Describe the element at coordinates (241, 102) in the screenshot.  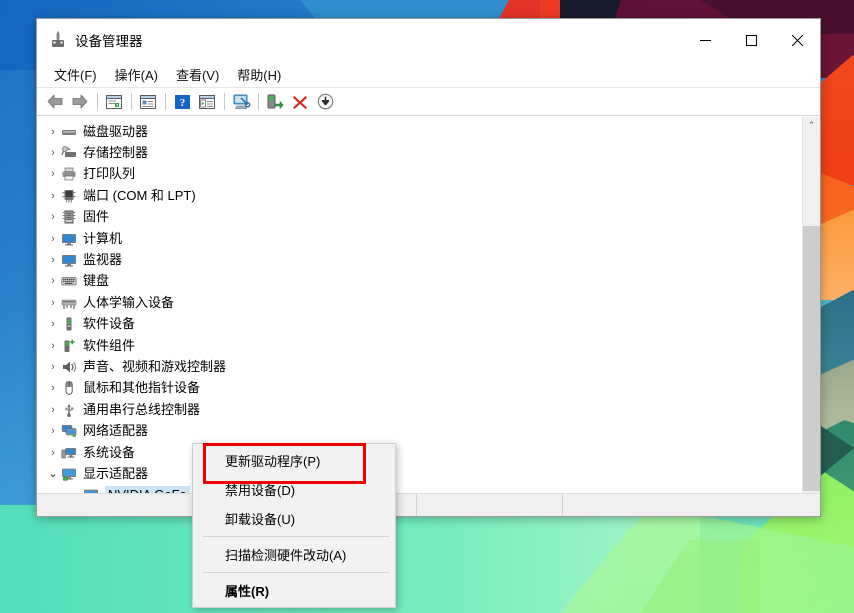
I see `scan-hardware-icon` at that location.